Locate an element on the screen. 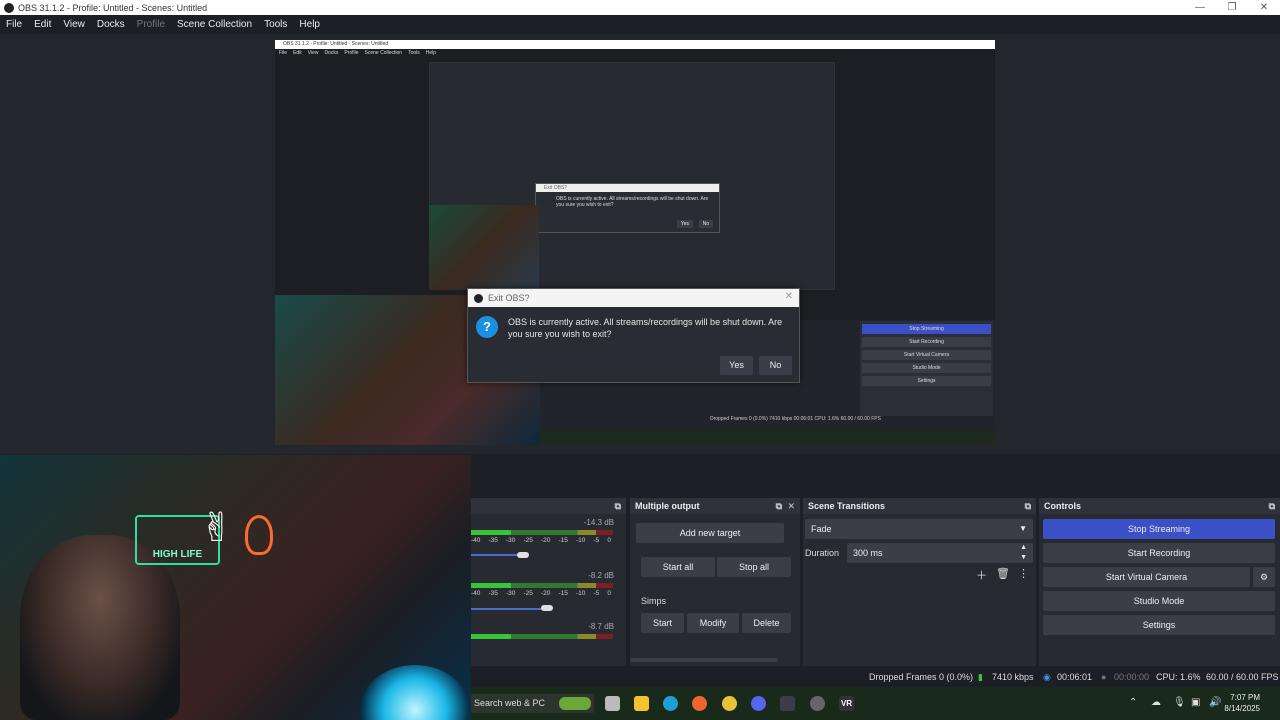  nested-webcam-small is located at coordinates (484, 247).